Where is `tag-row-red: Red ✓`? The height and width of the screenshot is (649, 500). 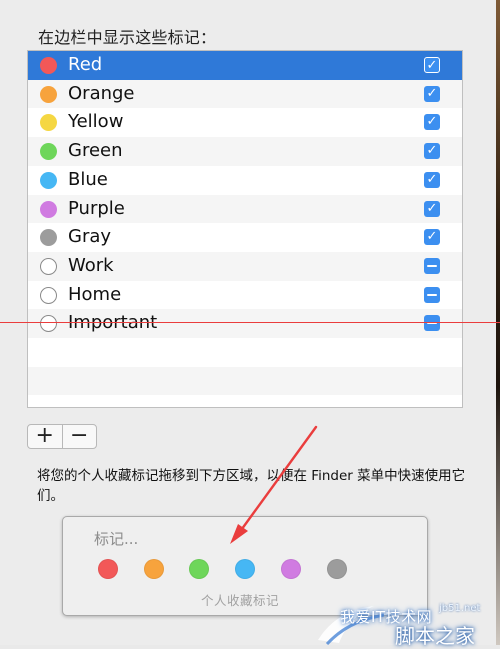
tag-row-red: Red ✓ is located at coordinates (245, 65).